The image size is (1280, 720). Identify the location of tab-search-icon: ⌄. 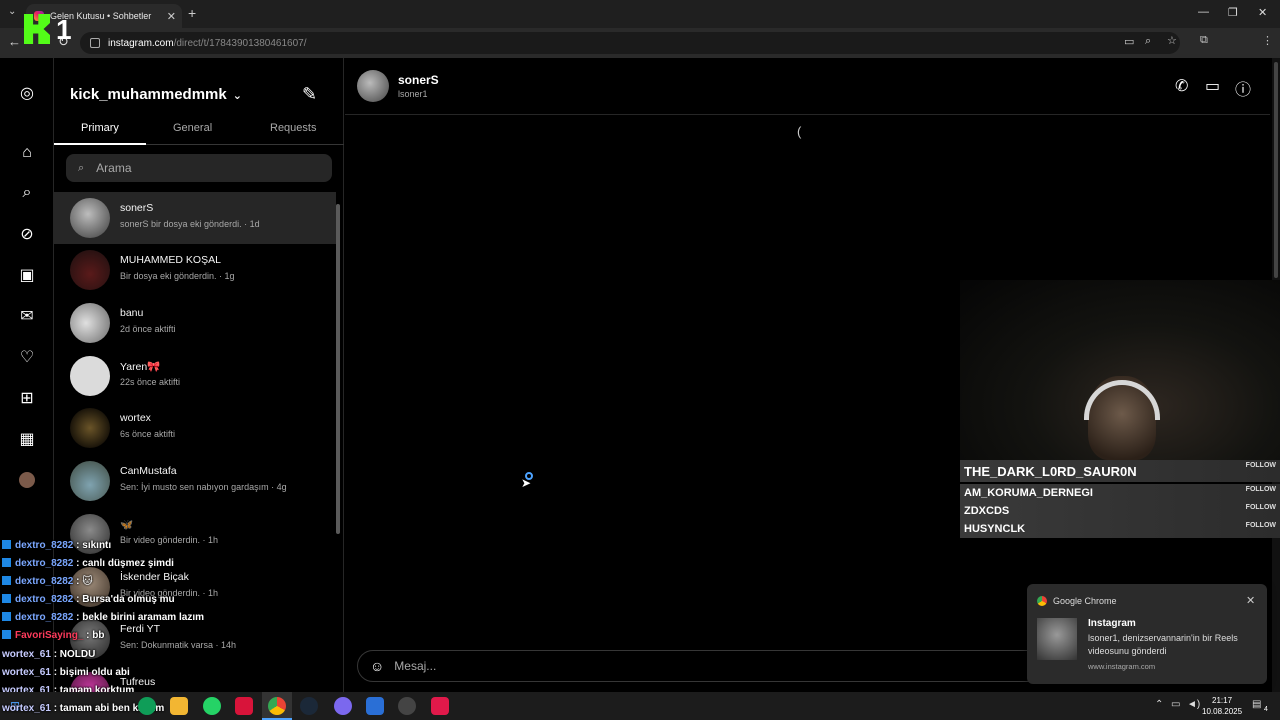
(12, 11).